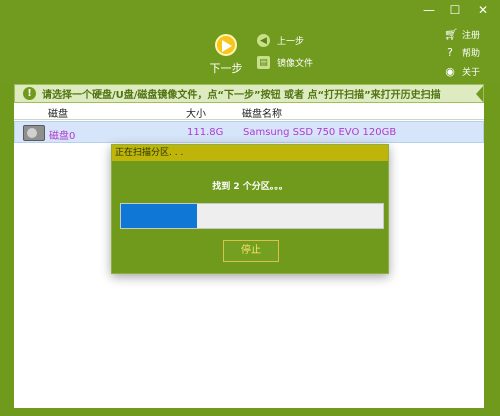  Describe the element at coordinates (471, 36) in the screenshot. I see `register-label: 注册` at that location.